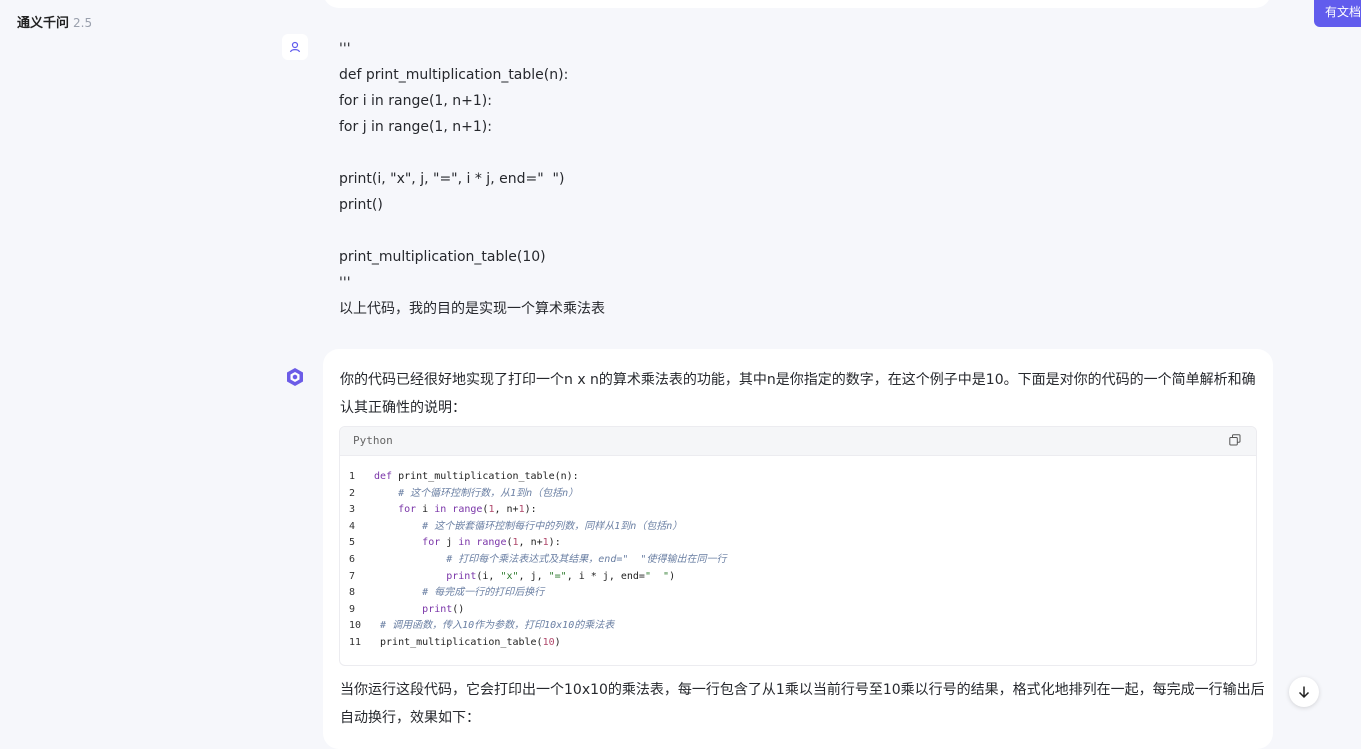 This screenshot has height=749, width=1361. What do you see at coordinates (355, 642) in the screenshot?
I see `code-line-number: 11` at bounding box center [355, 642].